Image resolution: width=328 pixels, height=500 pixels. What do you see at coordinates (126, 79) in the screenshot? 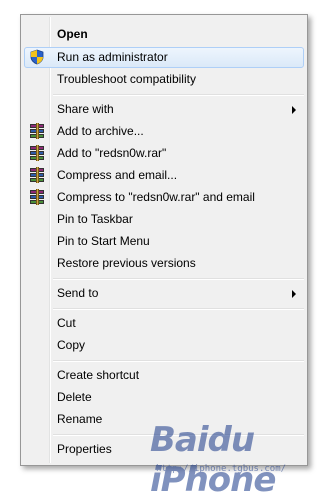
I see `menu-item-label: Troubleshoot compatibility` at bounding box center [126, 79].